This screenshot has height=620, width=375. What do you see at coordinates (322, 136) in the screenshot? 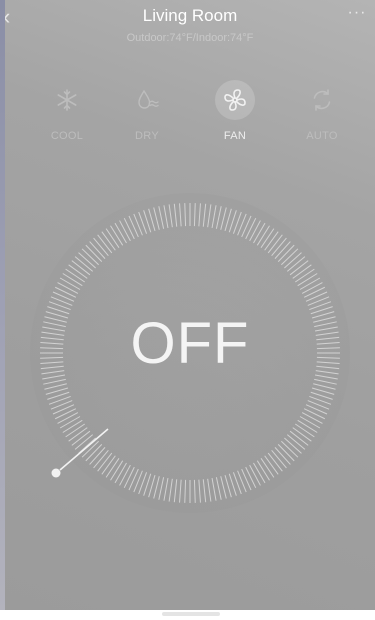
I see `mode-auto-label: AUTO` at bounding box center [322, 136].